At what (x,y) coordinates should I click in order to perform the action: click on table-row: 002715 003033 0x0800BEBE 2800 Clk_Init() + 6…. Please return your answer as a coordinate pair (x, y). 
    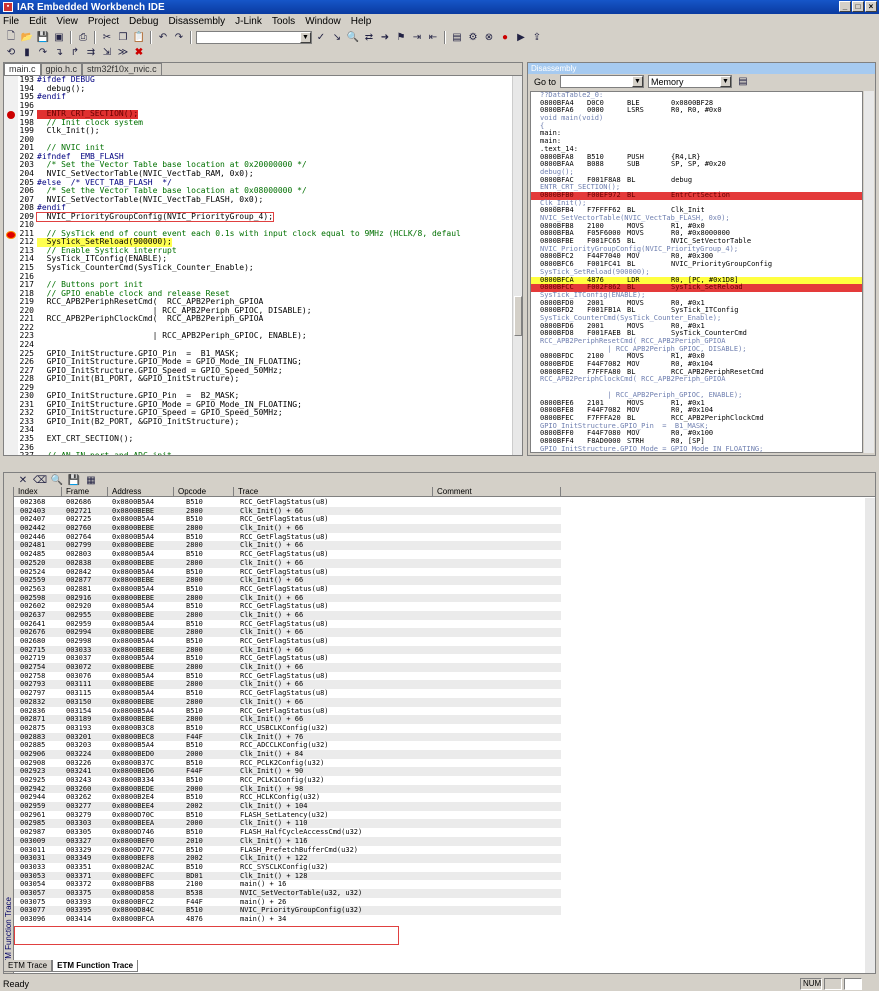
    Looking at the image, I should click on (439, 650).